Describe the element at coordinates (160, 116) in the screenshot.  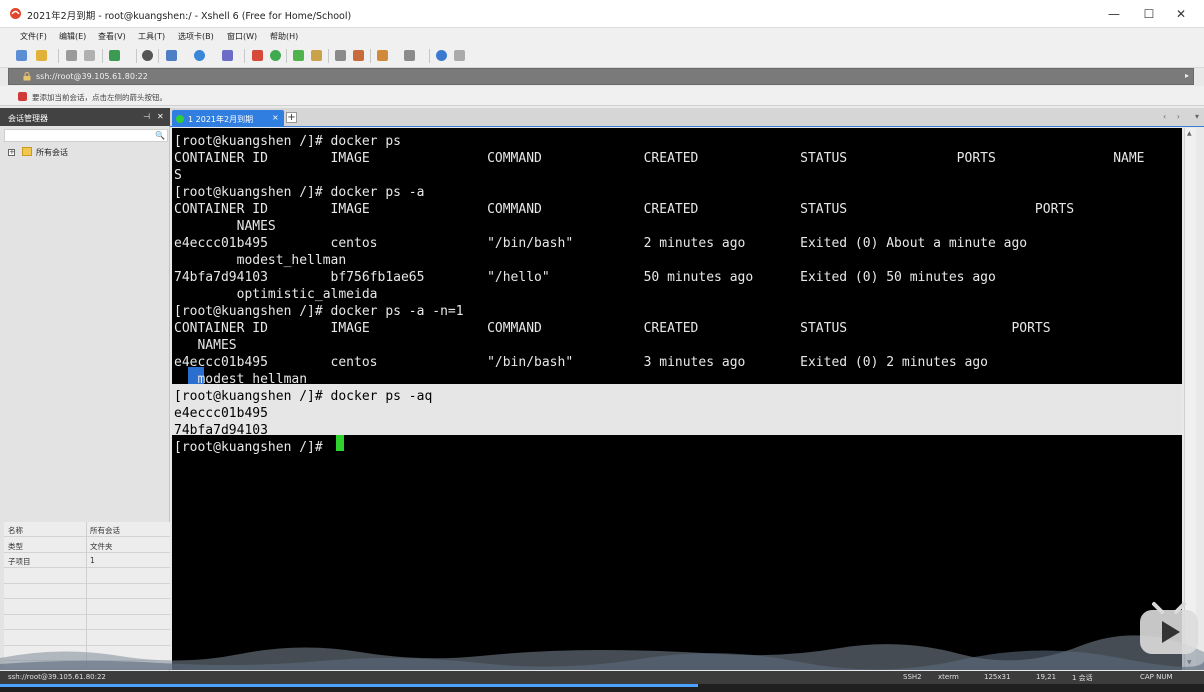
I see `panel-close-icon: ✕` at that location.